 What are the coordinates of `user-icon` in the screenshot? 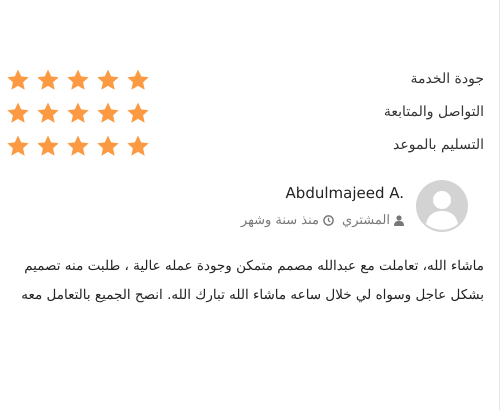 It's located at (399, 220).